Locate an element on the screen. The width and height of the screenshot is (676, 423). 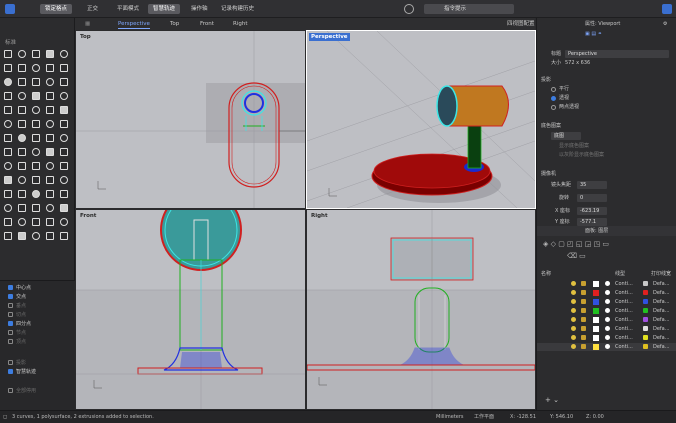
osnap-item: 垂点 is located at coordinates (17, 305).